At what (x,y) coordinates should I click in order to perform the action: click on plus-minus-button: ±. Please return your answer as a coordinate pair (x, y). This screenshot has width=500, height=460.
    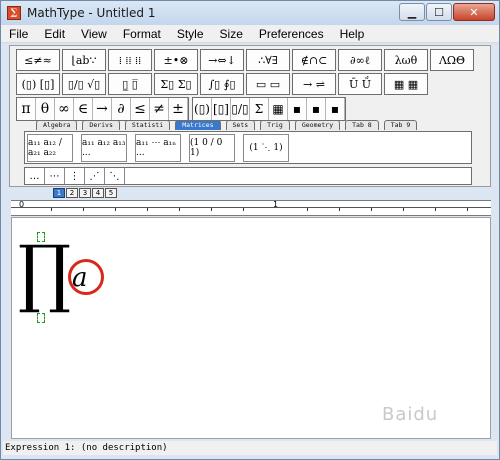
    Looking at the image, I should click on (178, 109).